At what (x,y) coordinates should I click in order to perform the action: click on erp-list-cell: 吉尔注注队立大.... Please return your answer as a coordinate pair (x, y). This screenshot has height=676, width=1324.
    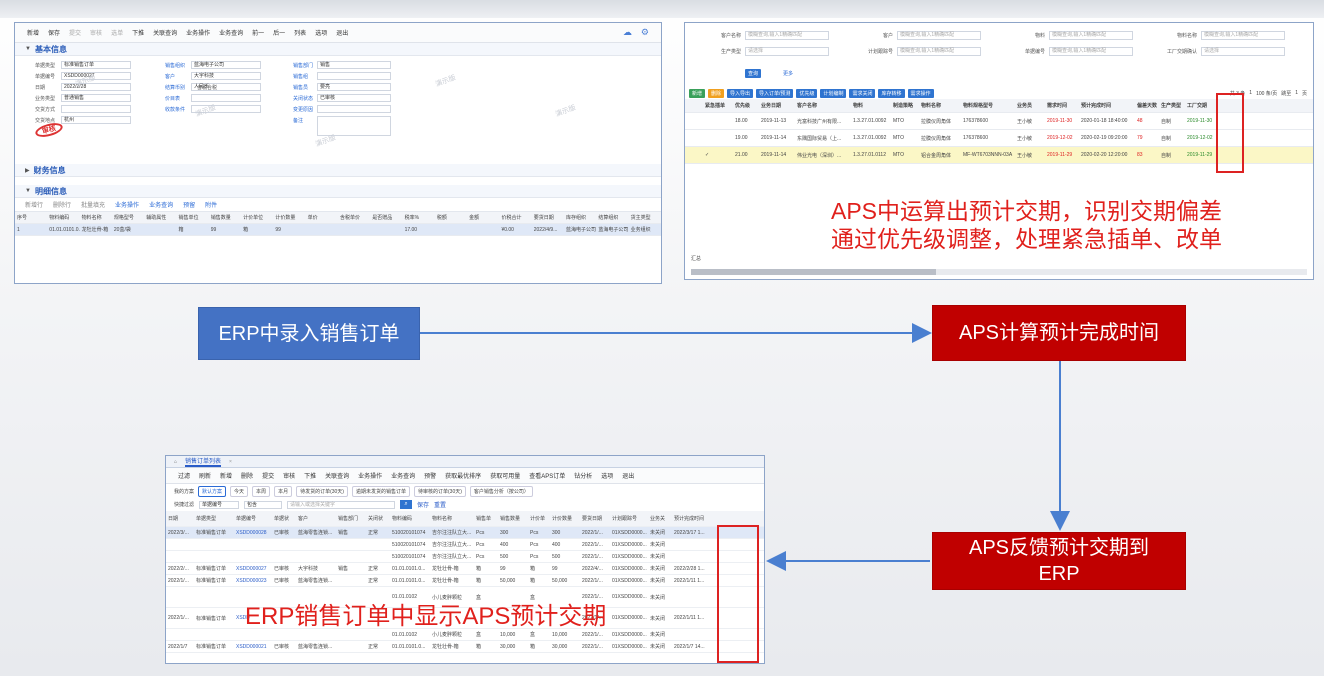
    Looking at the image, I should click on (452, 557).